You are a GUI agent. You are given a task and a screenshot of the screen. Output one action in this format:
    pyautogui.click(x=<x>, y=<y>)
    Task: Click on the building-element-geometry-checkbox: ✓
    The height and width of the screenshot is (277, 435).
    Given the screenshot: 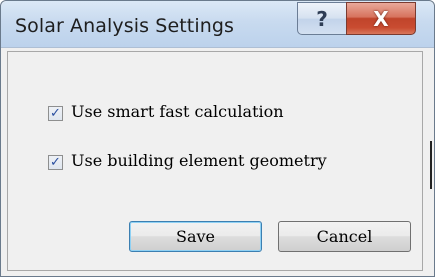 What is the action you would take?
    pyautogui.click(x=55, y=162)
    